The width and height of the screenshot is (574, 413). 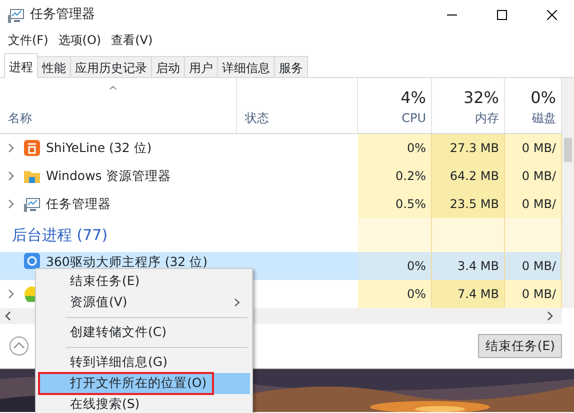 What do you see at coordinates (246, 66) in the screenshot?
I see `tab: 详细信息` at bounding box center [246, 66].